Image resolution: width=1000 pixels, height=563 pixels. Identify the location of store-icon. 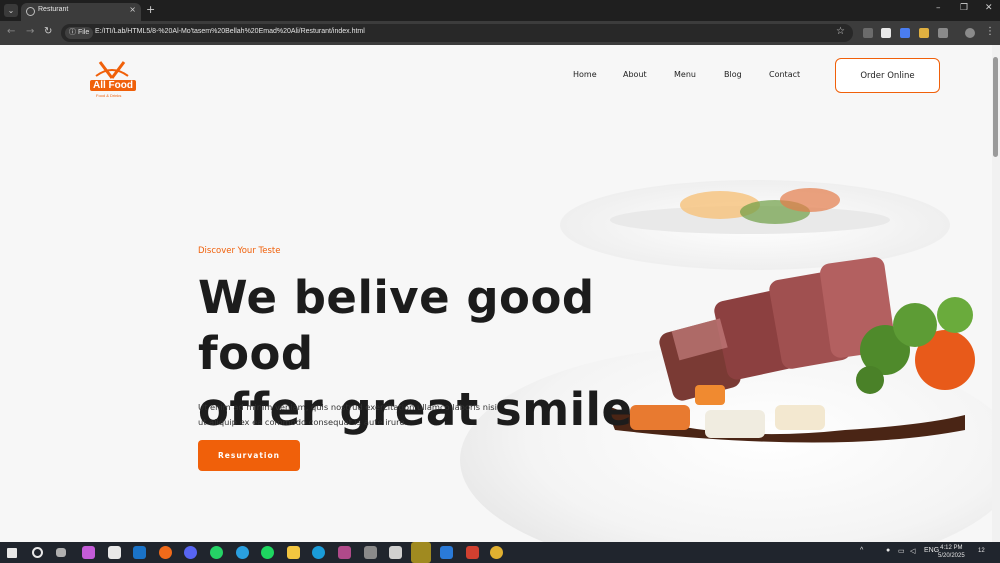
(114, 552).